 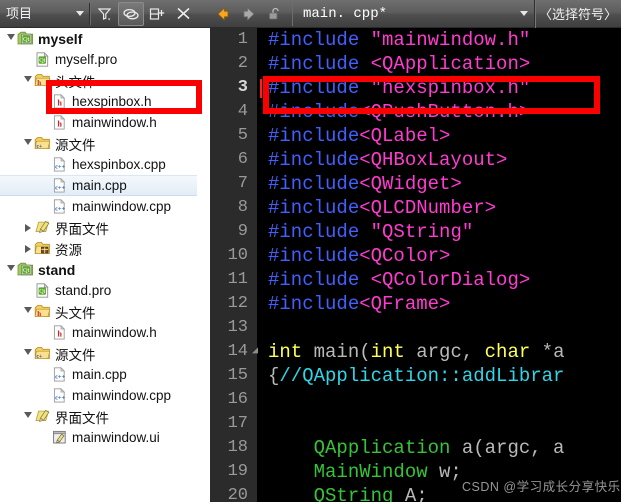 I want to click on code-token: {, so click(x=274, y=376).